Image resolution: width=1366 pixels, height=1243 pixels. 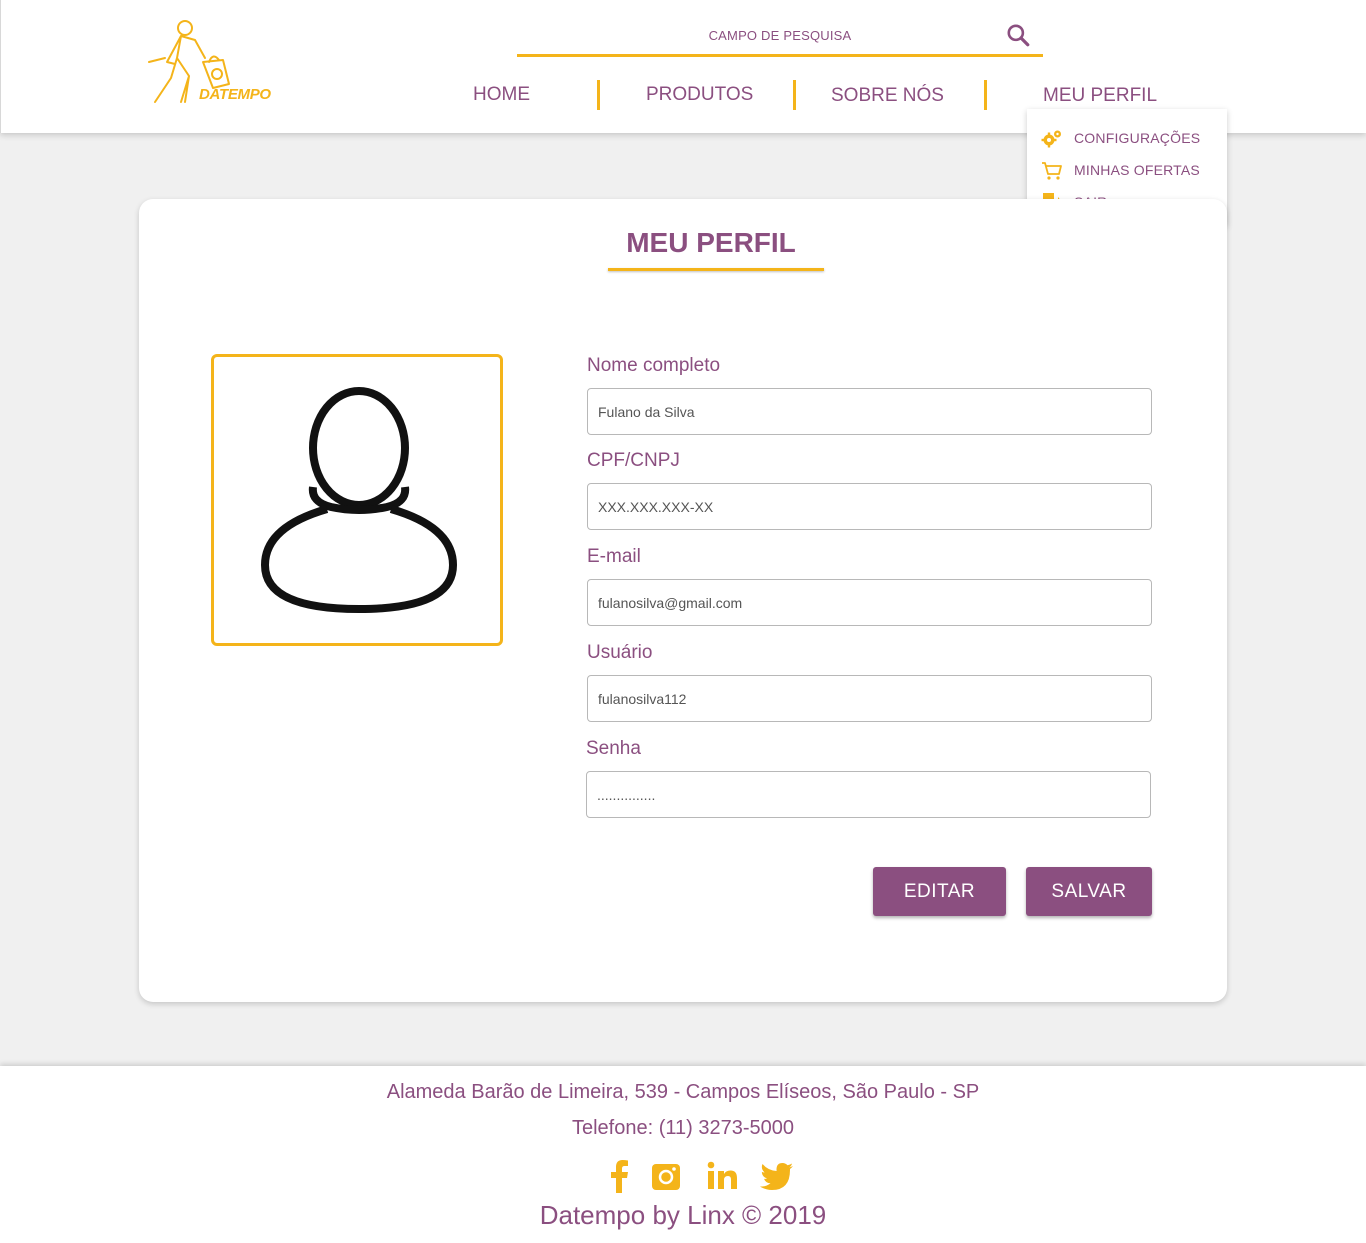 I want to click on footer-phone: Telefone: (11) 3273-5000, so click(x=682, y=1128).